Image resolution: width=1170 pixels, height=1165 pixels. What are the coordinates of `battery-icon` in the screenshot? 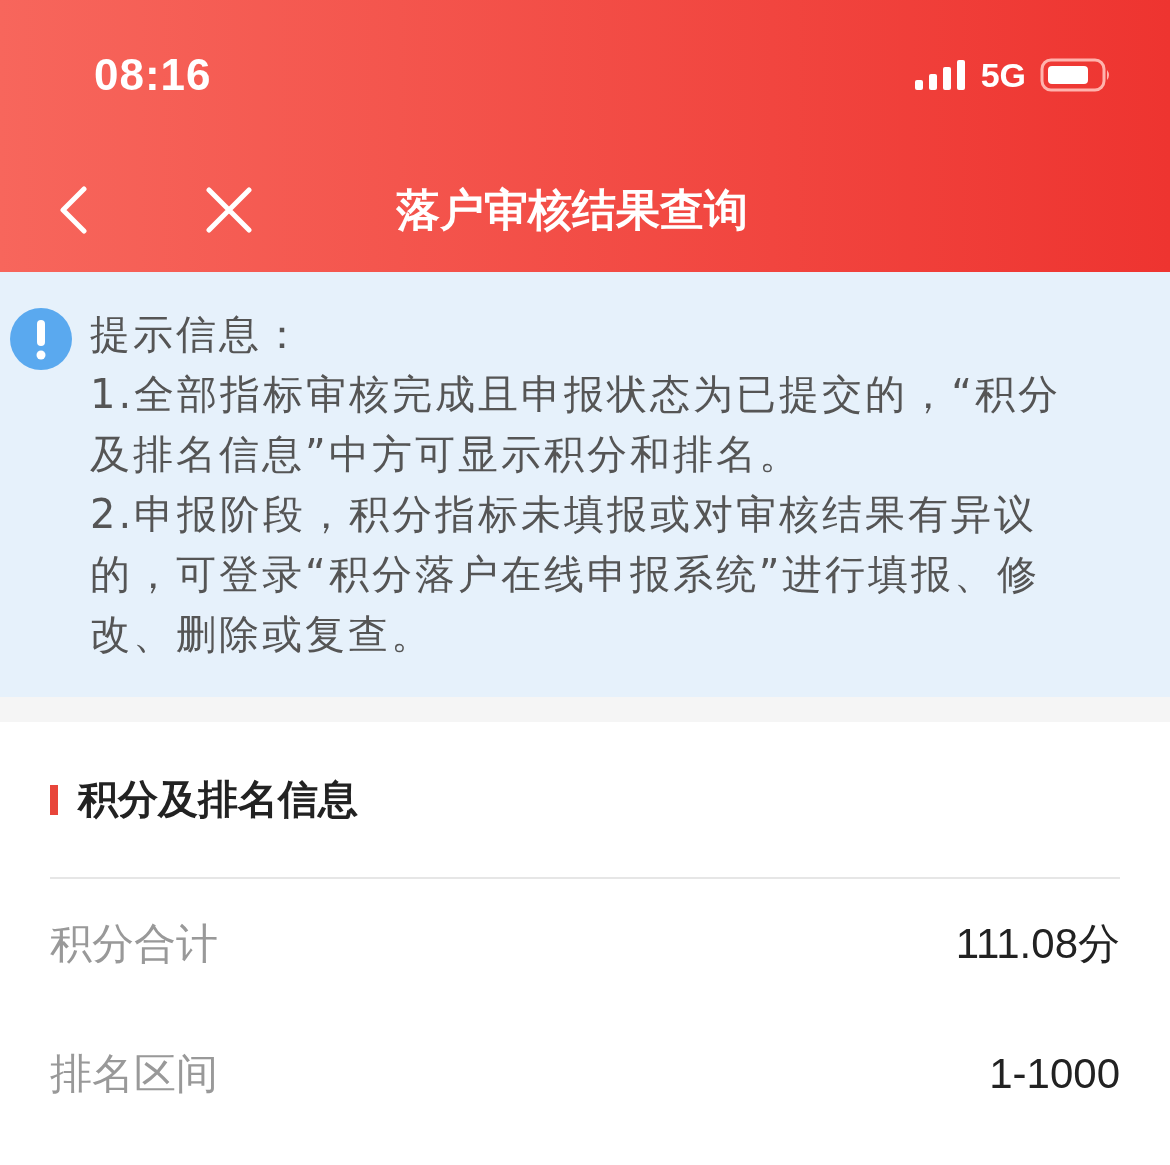 It's located at (1076, 75).